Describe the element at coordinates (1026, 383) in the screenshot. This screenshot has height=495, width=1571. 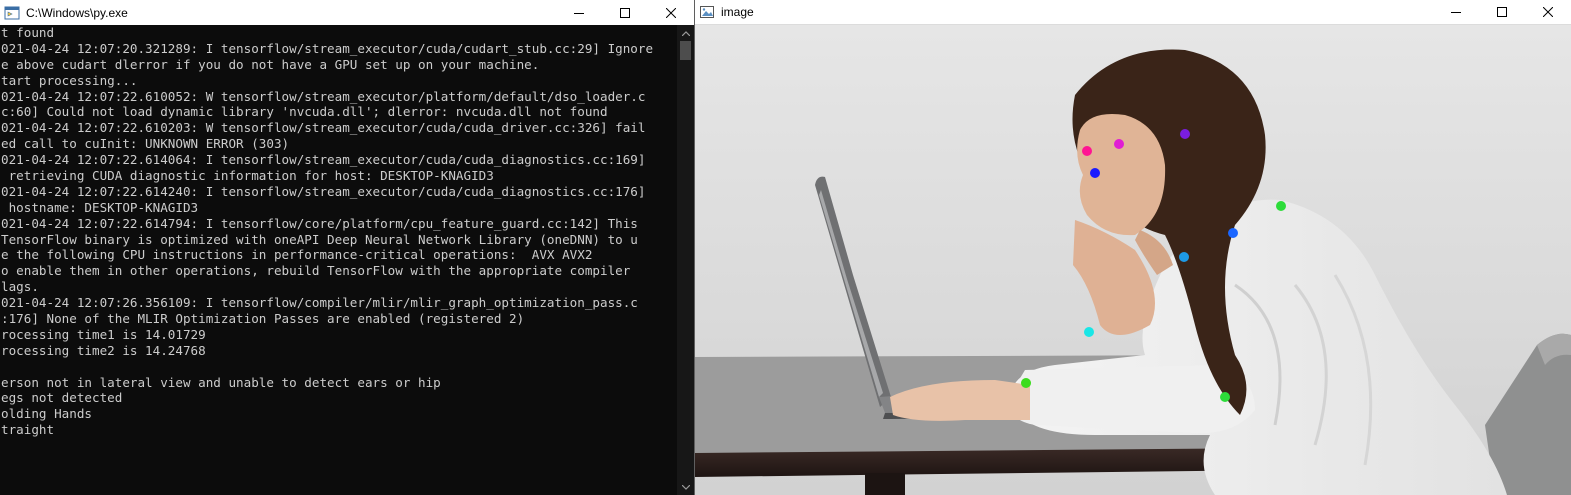
I see `keypoint-left-wrist` at that location.